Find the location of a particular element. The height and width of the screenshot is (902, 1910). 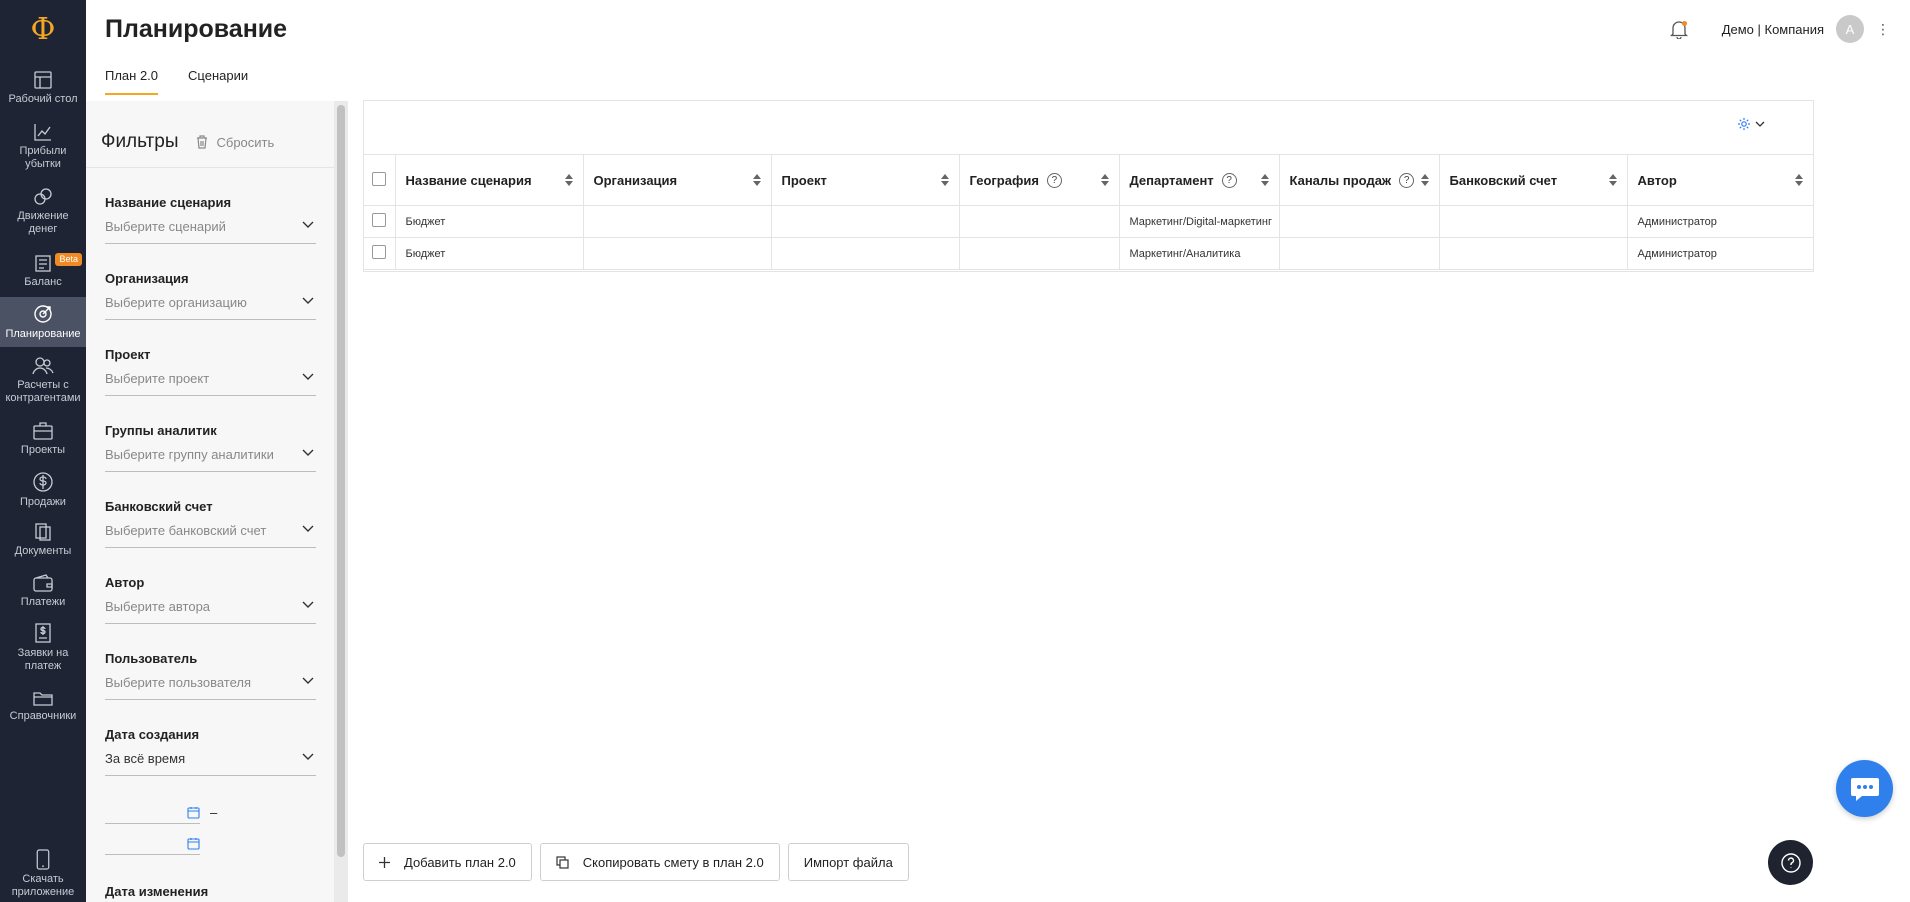

bank-account-select: Выберите банковский счет is located at coordinates (210, 535).